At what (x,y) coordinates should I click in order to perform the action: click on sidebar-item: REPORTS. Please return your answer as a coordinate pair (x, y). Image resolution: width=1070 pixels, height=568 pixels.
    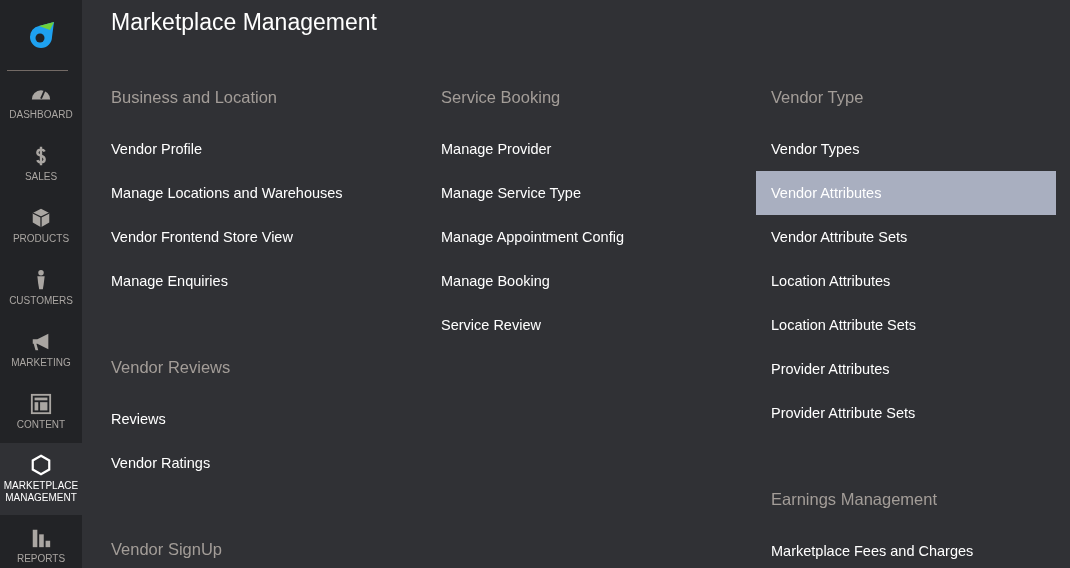
    Looking at the image, I should click on (41, 541).